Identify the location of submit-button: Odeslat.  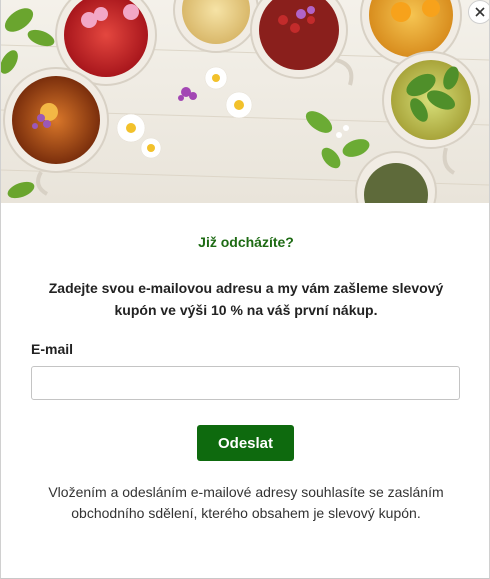
(245, 443).